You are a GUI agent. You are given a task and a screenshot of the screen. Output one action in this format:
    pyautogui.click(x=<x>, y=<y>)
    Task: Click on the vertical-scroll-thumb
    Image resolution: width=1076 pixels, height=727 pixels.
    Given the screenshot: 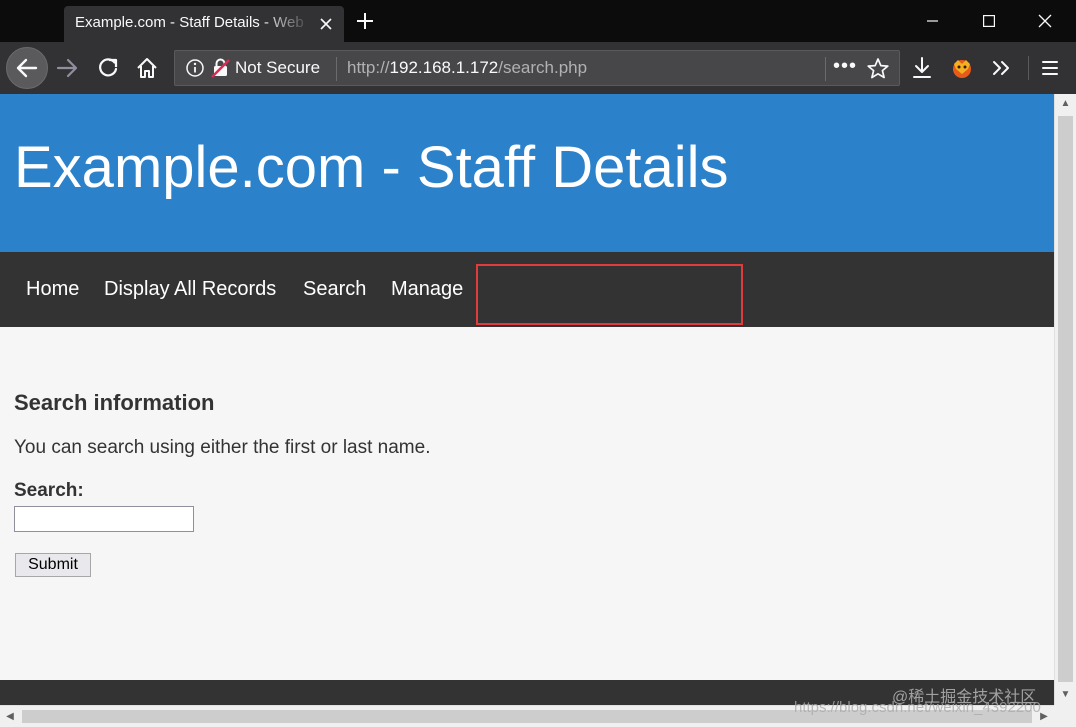 What is the action you would take?
    pyautogui.click(x=1065, y=399)
    